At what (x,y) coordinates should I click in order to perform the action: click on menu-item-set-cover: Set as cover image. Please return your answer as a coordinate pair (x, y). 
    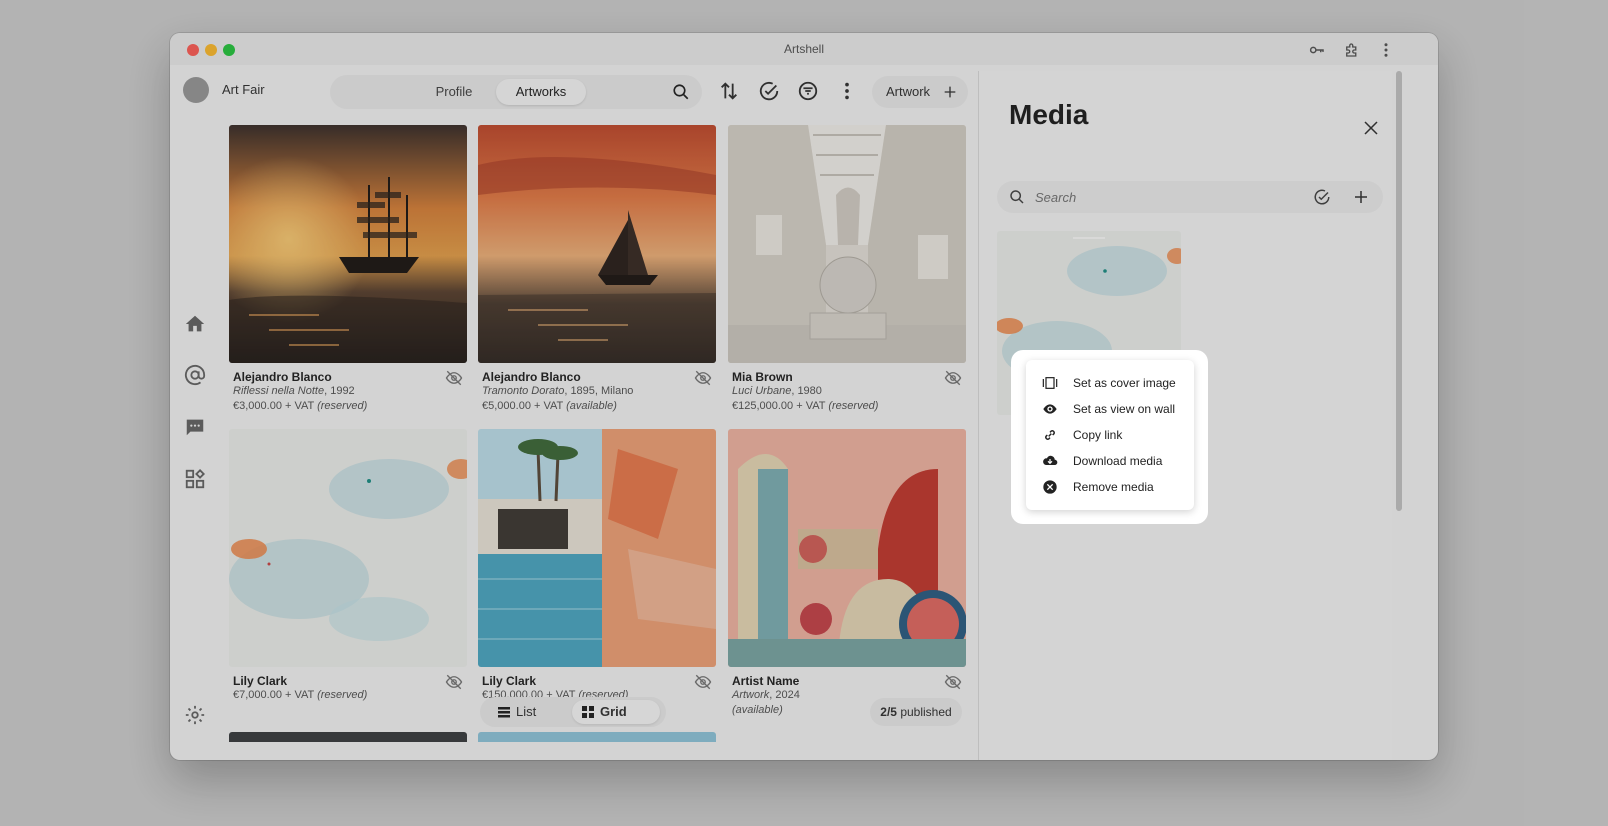
    Looking at the image, I should click on (1110, 383).